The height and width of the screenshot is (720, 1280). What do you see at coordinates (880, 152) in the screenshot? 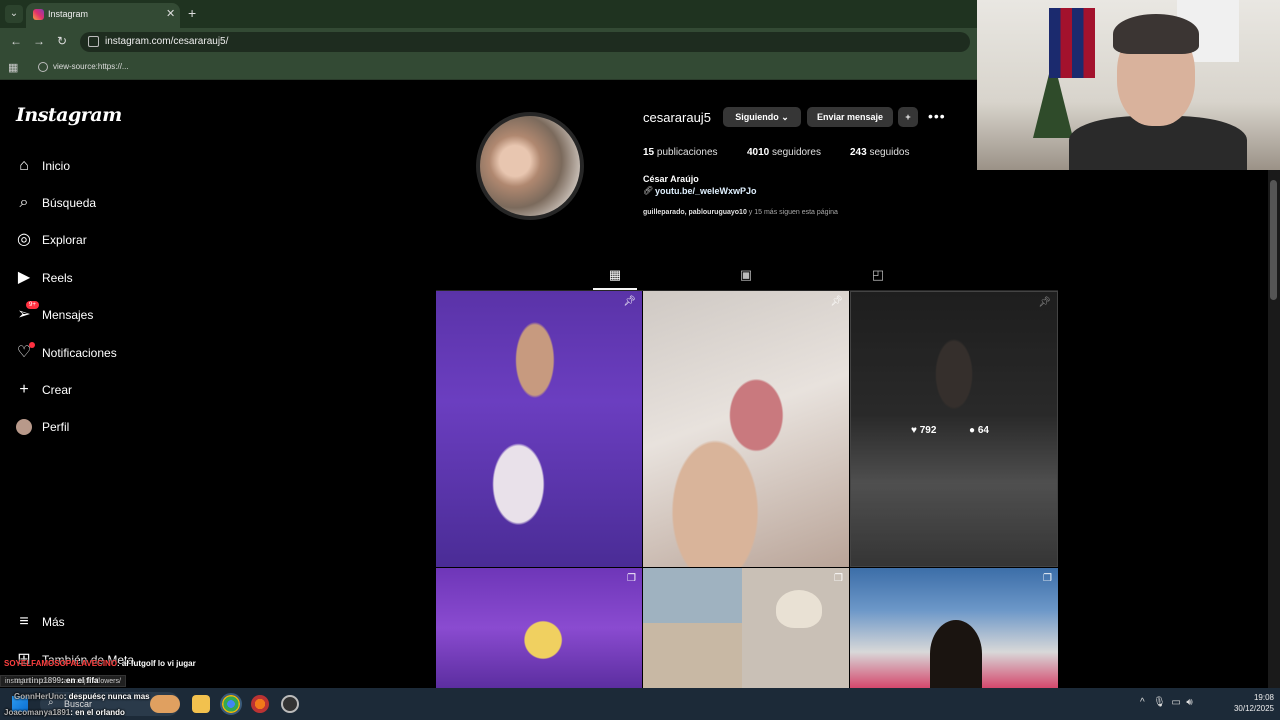
I see `following-stat: 243 seguidos` at bounding box center [880, 152].